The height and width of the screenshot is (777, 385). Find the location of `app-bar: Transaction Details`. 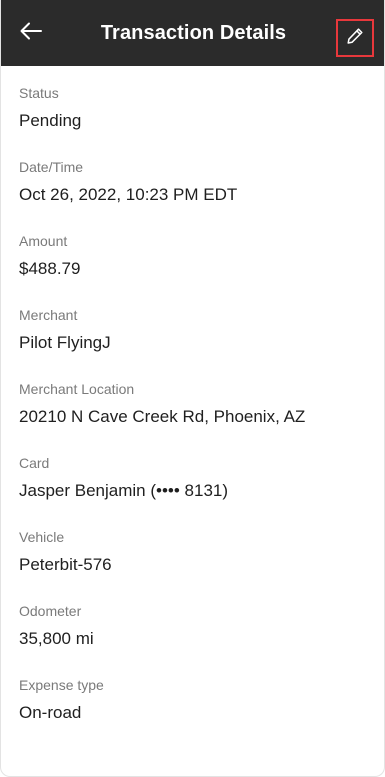

app-bar: Transaction Details is located at coordinates (192, 33).